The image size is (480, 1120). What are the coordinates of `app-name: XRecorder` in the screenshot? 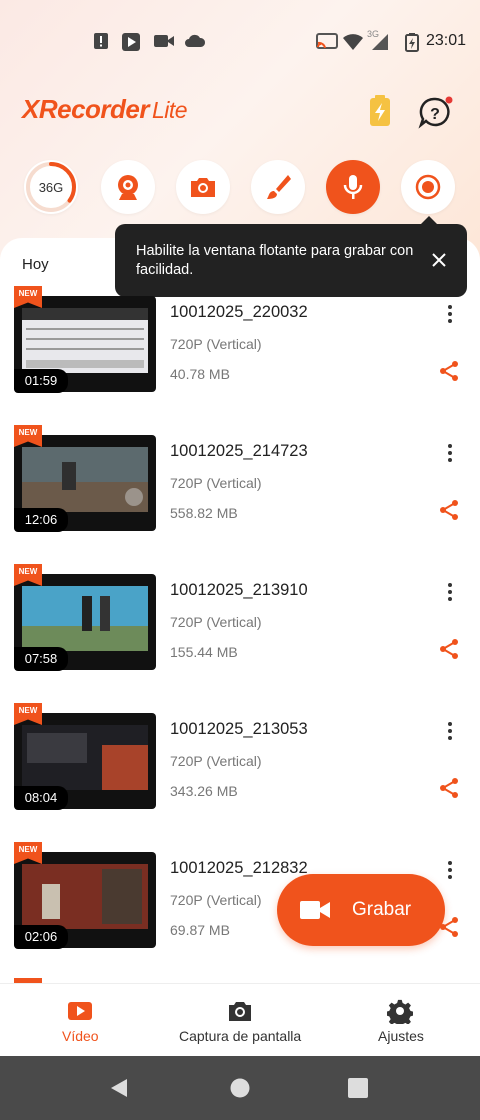 It's located at (86, 109).